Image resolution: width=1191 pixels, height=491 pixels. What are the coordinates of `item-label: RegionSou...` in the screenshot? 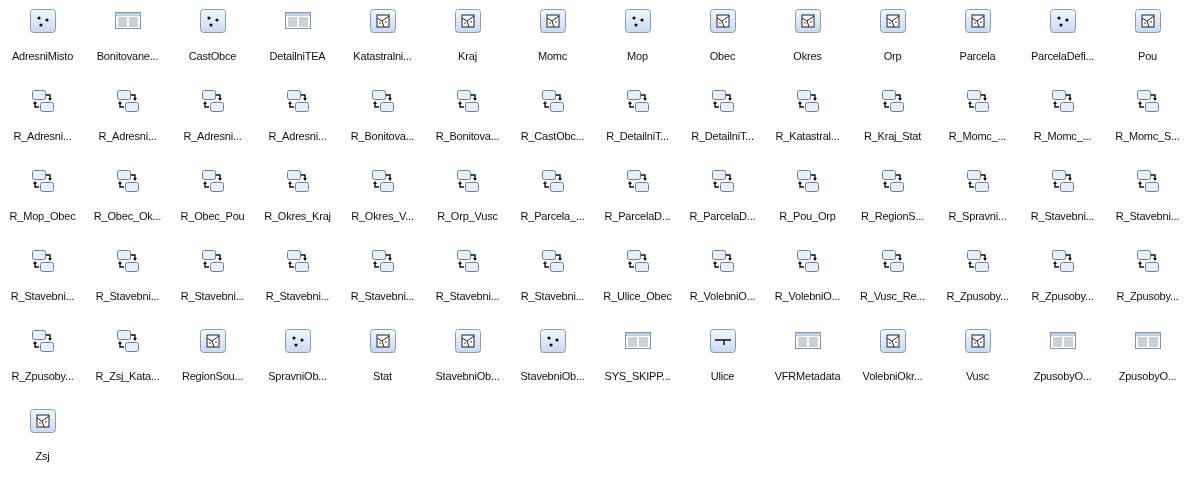 It's located at (212, 376).